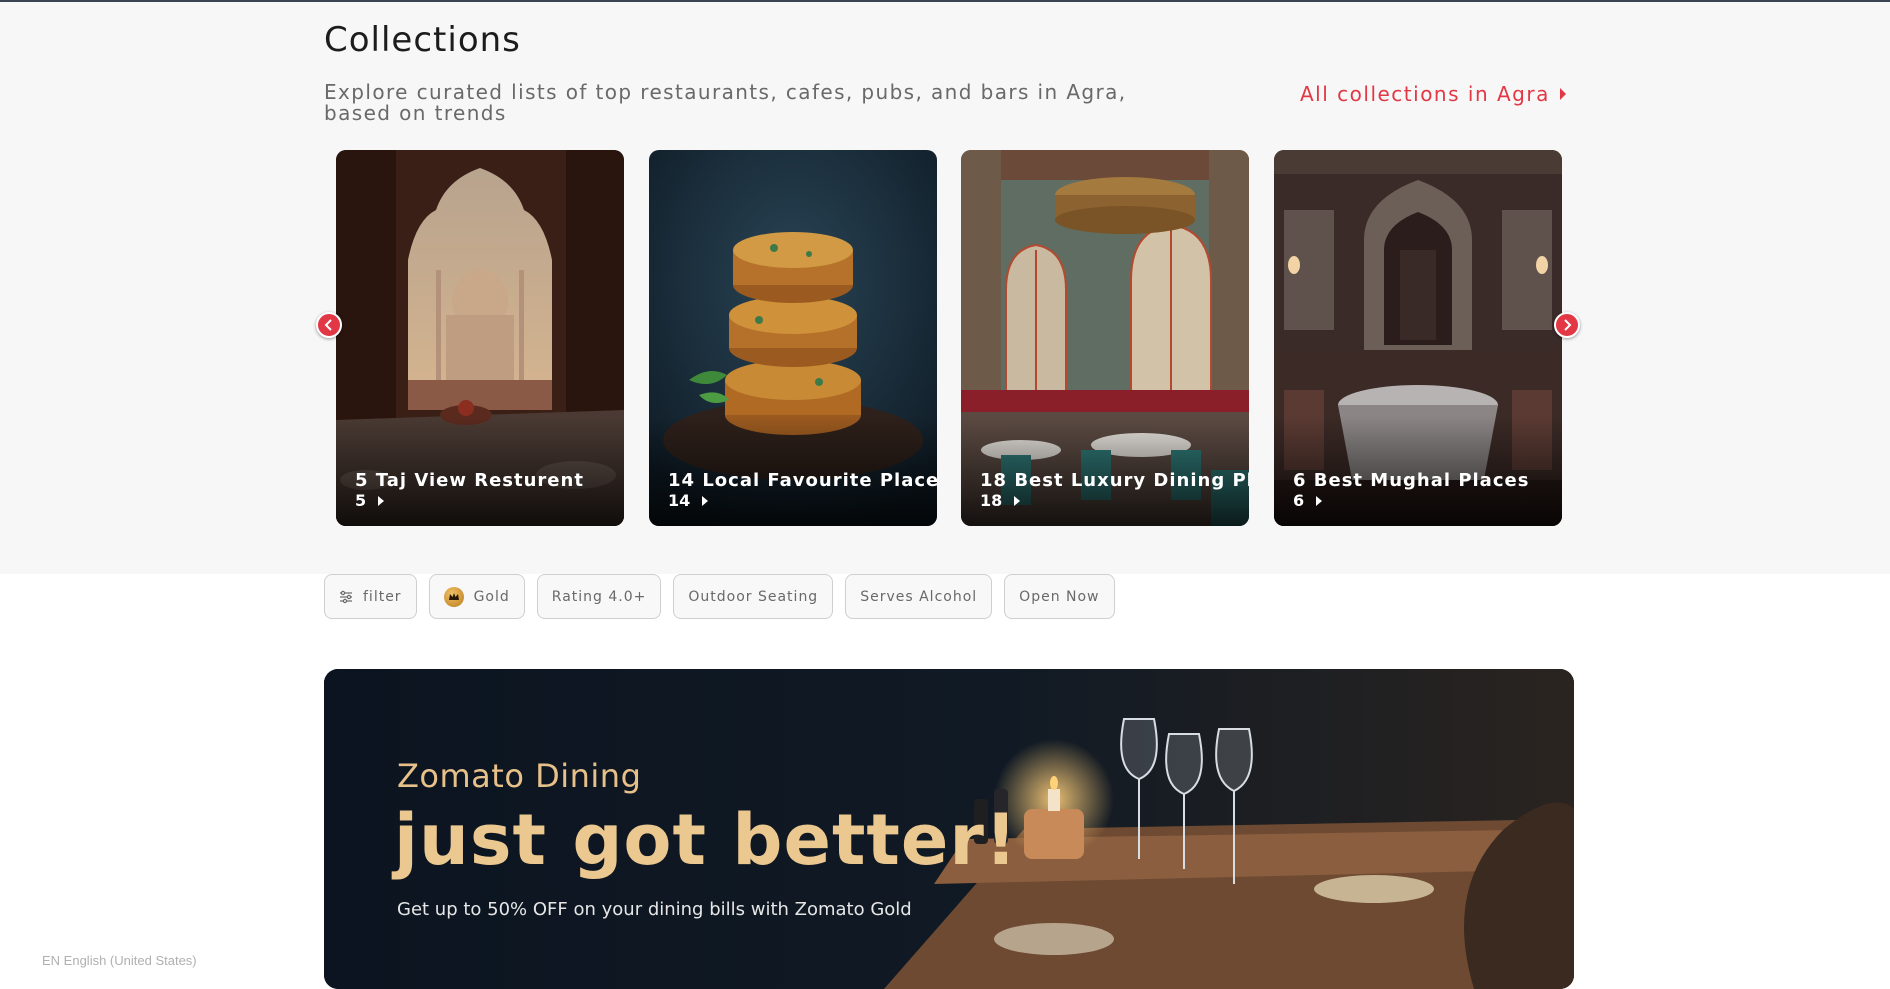  I want to click on banner-kicker: Zomato Dining, so click(519, 776).